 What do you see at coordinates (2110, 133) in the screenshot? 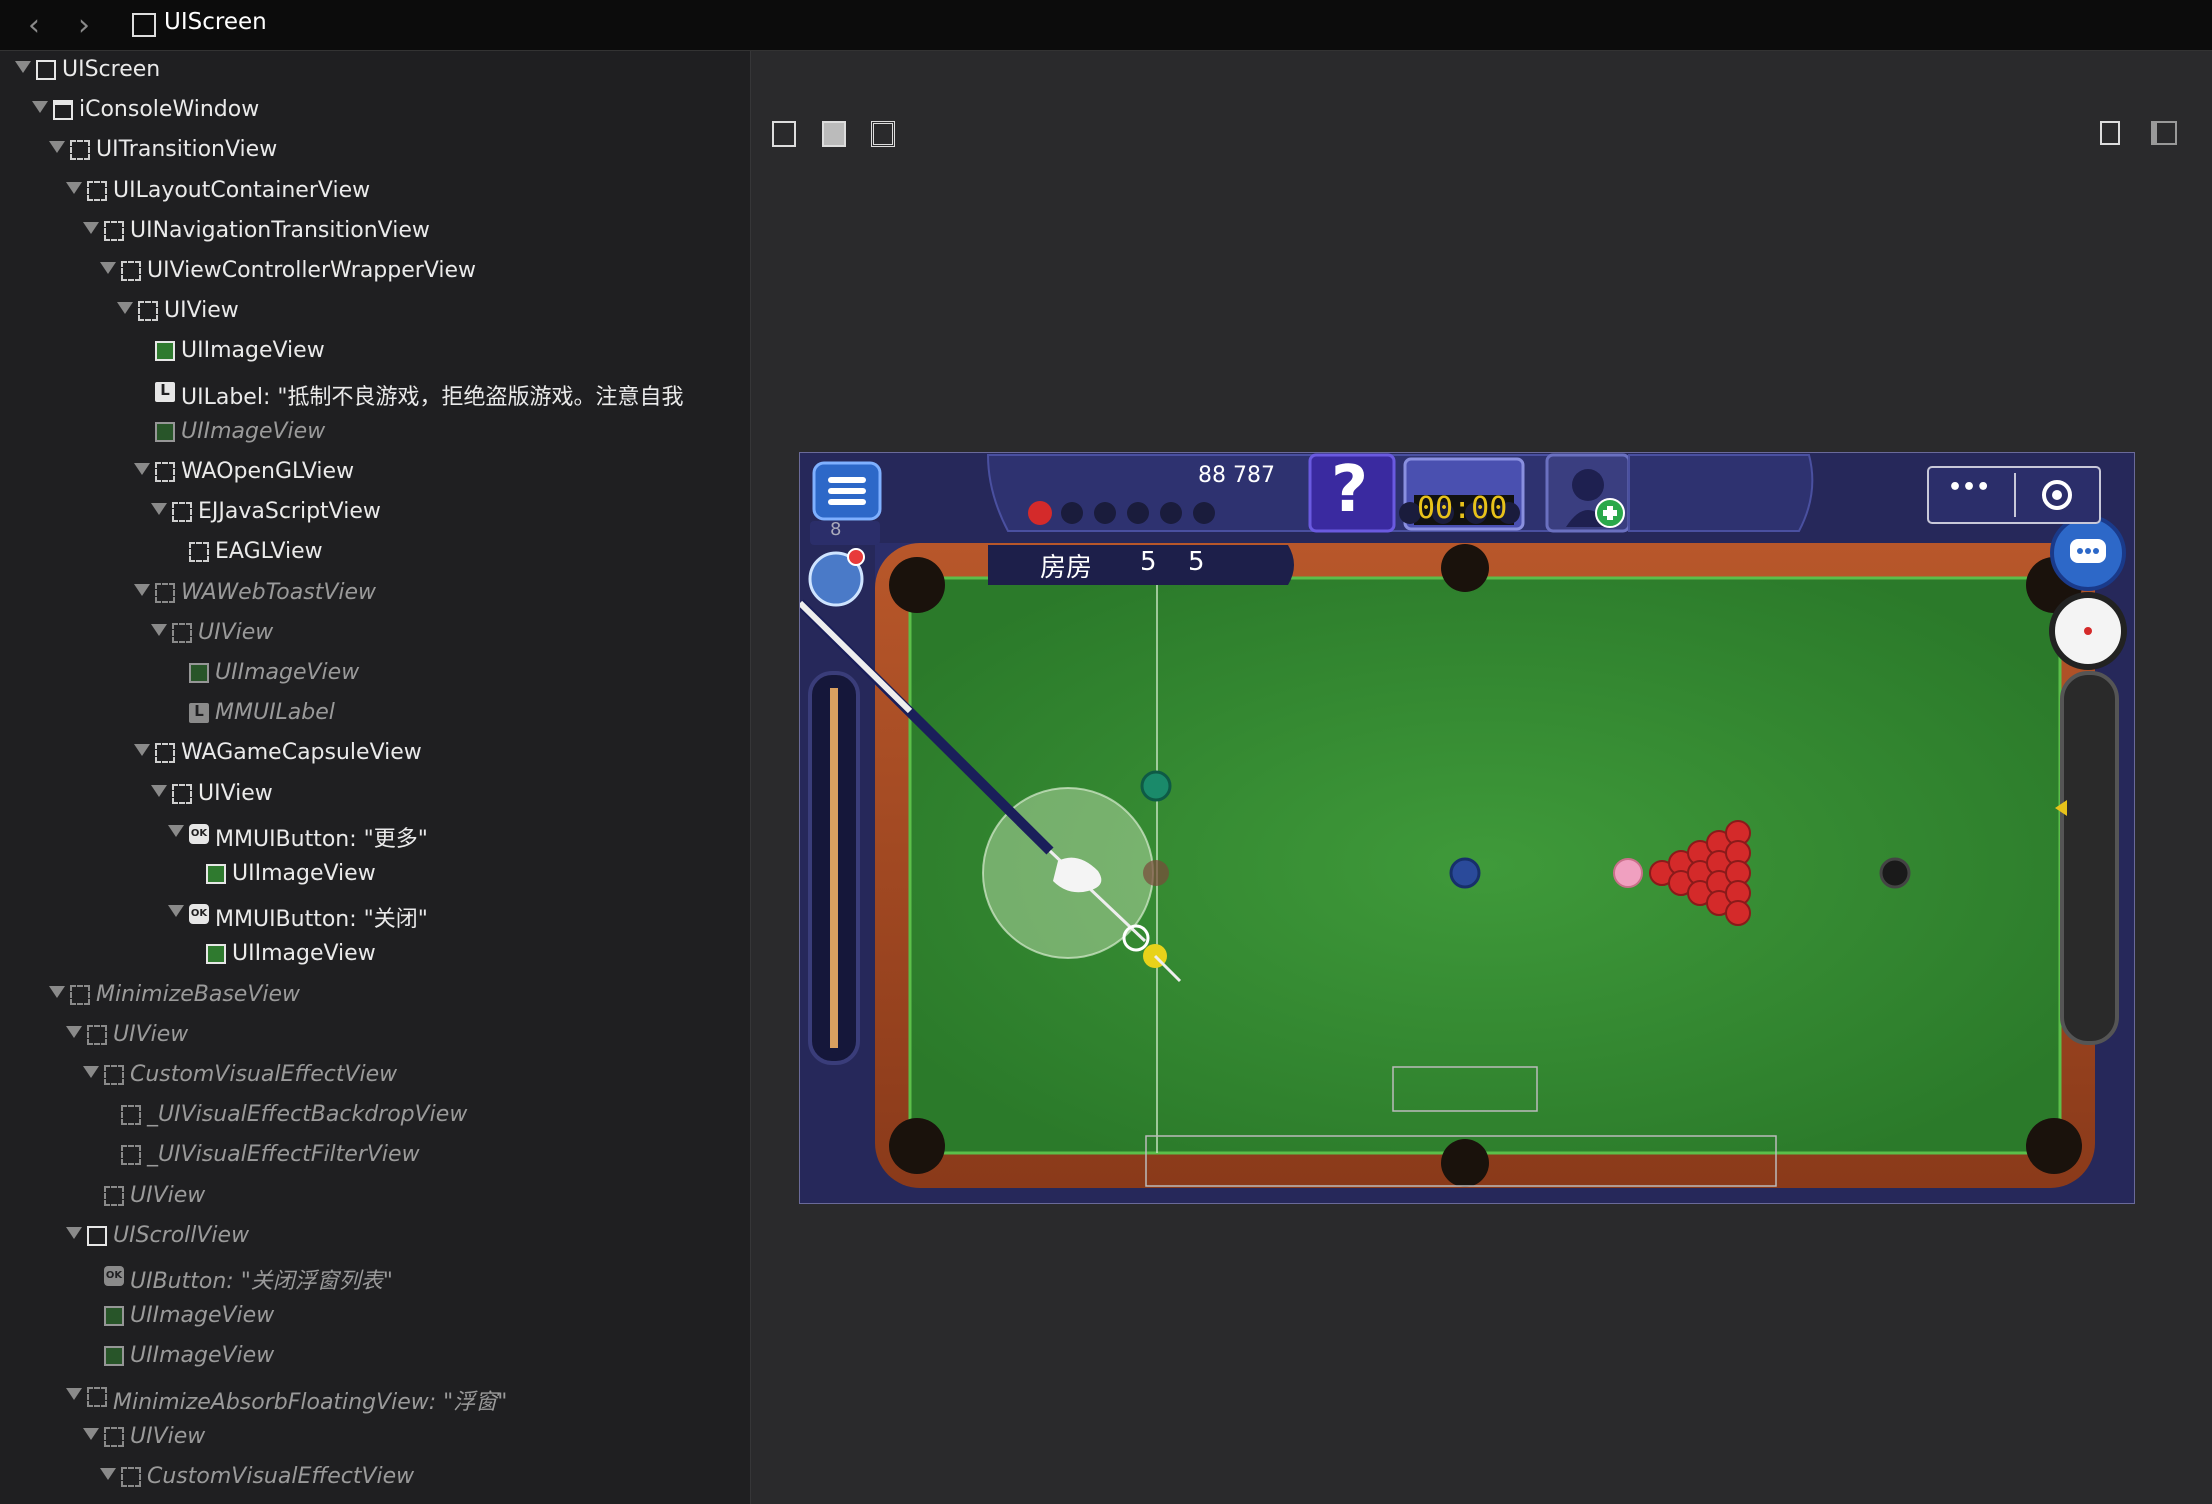
I see `device-frame-icon` at bounding box center [2110, 133].